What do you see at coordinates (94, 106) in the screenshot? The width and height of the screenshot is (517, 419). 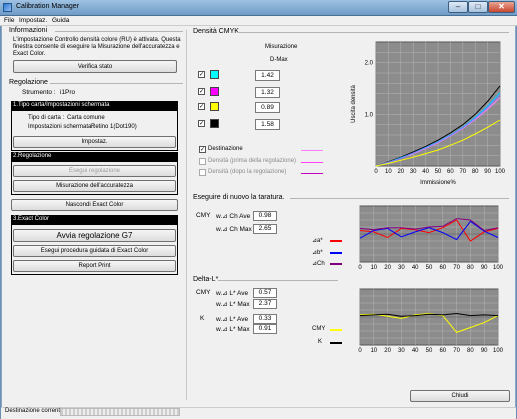 I see `section1-title: 1.Tipo carta/Impostazioni schermata` at bounding box center [94, 106].